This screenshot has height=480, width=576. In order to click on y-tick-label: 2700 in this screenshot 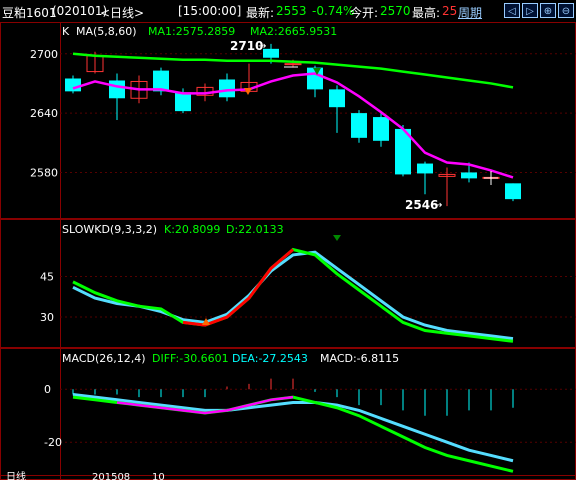, I will do `click(44, 54)`.